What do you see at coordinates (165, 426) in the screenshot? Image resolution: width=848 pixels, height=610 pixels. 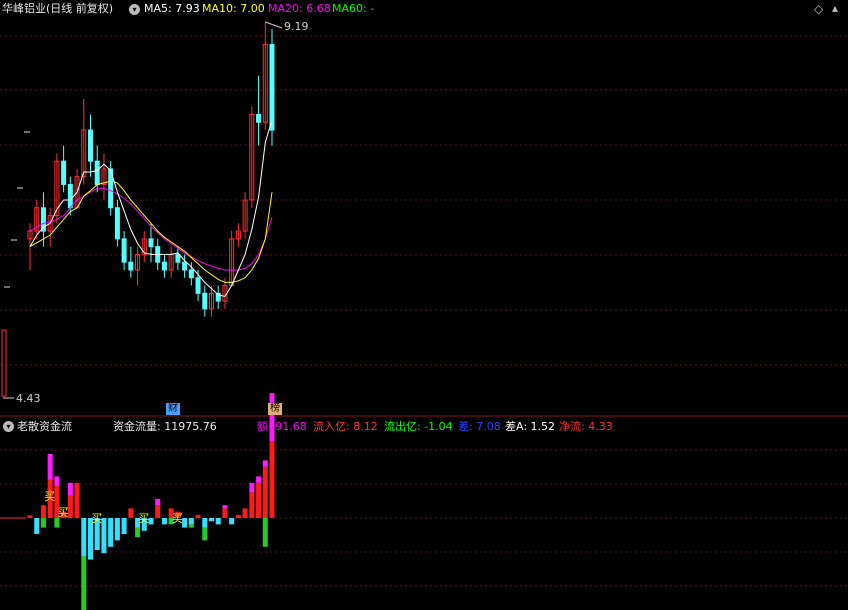 I see `flow-label: 资金流量: 11975.76` at bounding box center [165, 426].